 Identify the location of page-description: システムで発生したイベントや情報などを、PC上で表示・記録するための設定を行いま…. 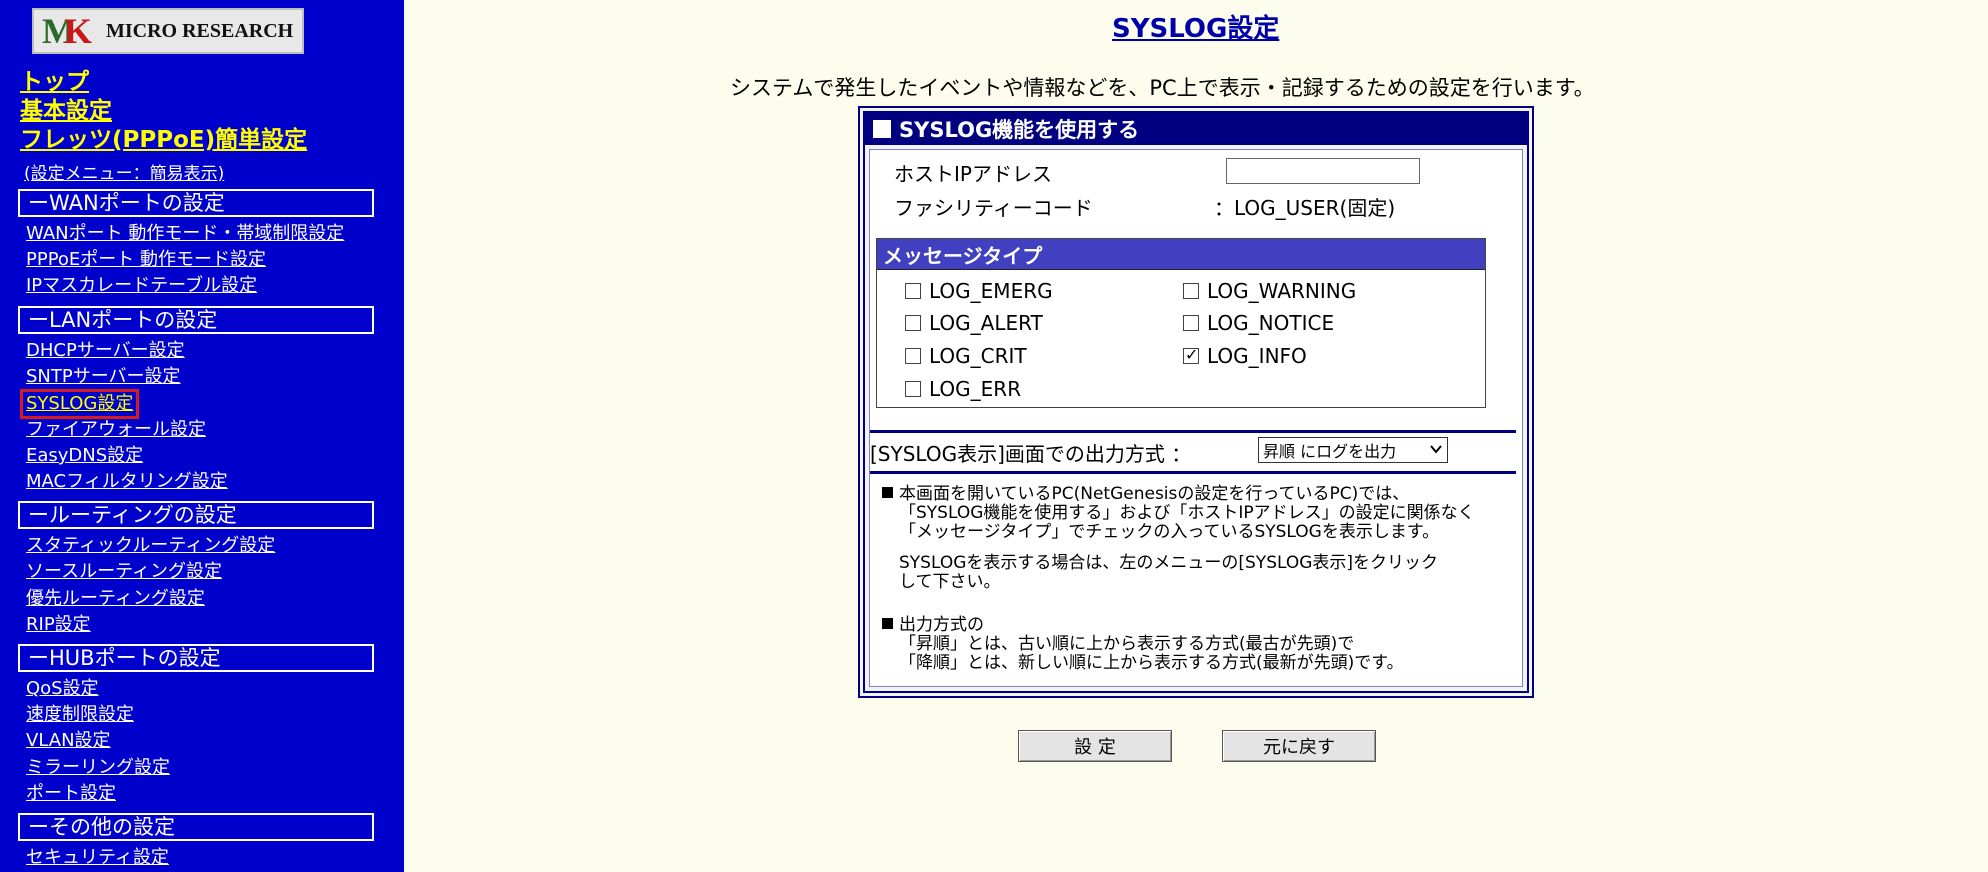
(1162, 88).